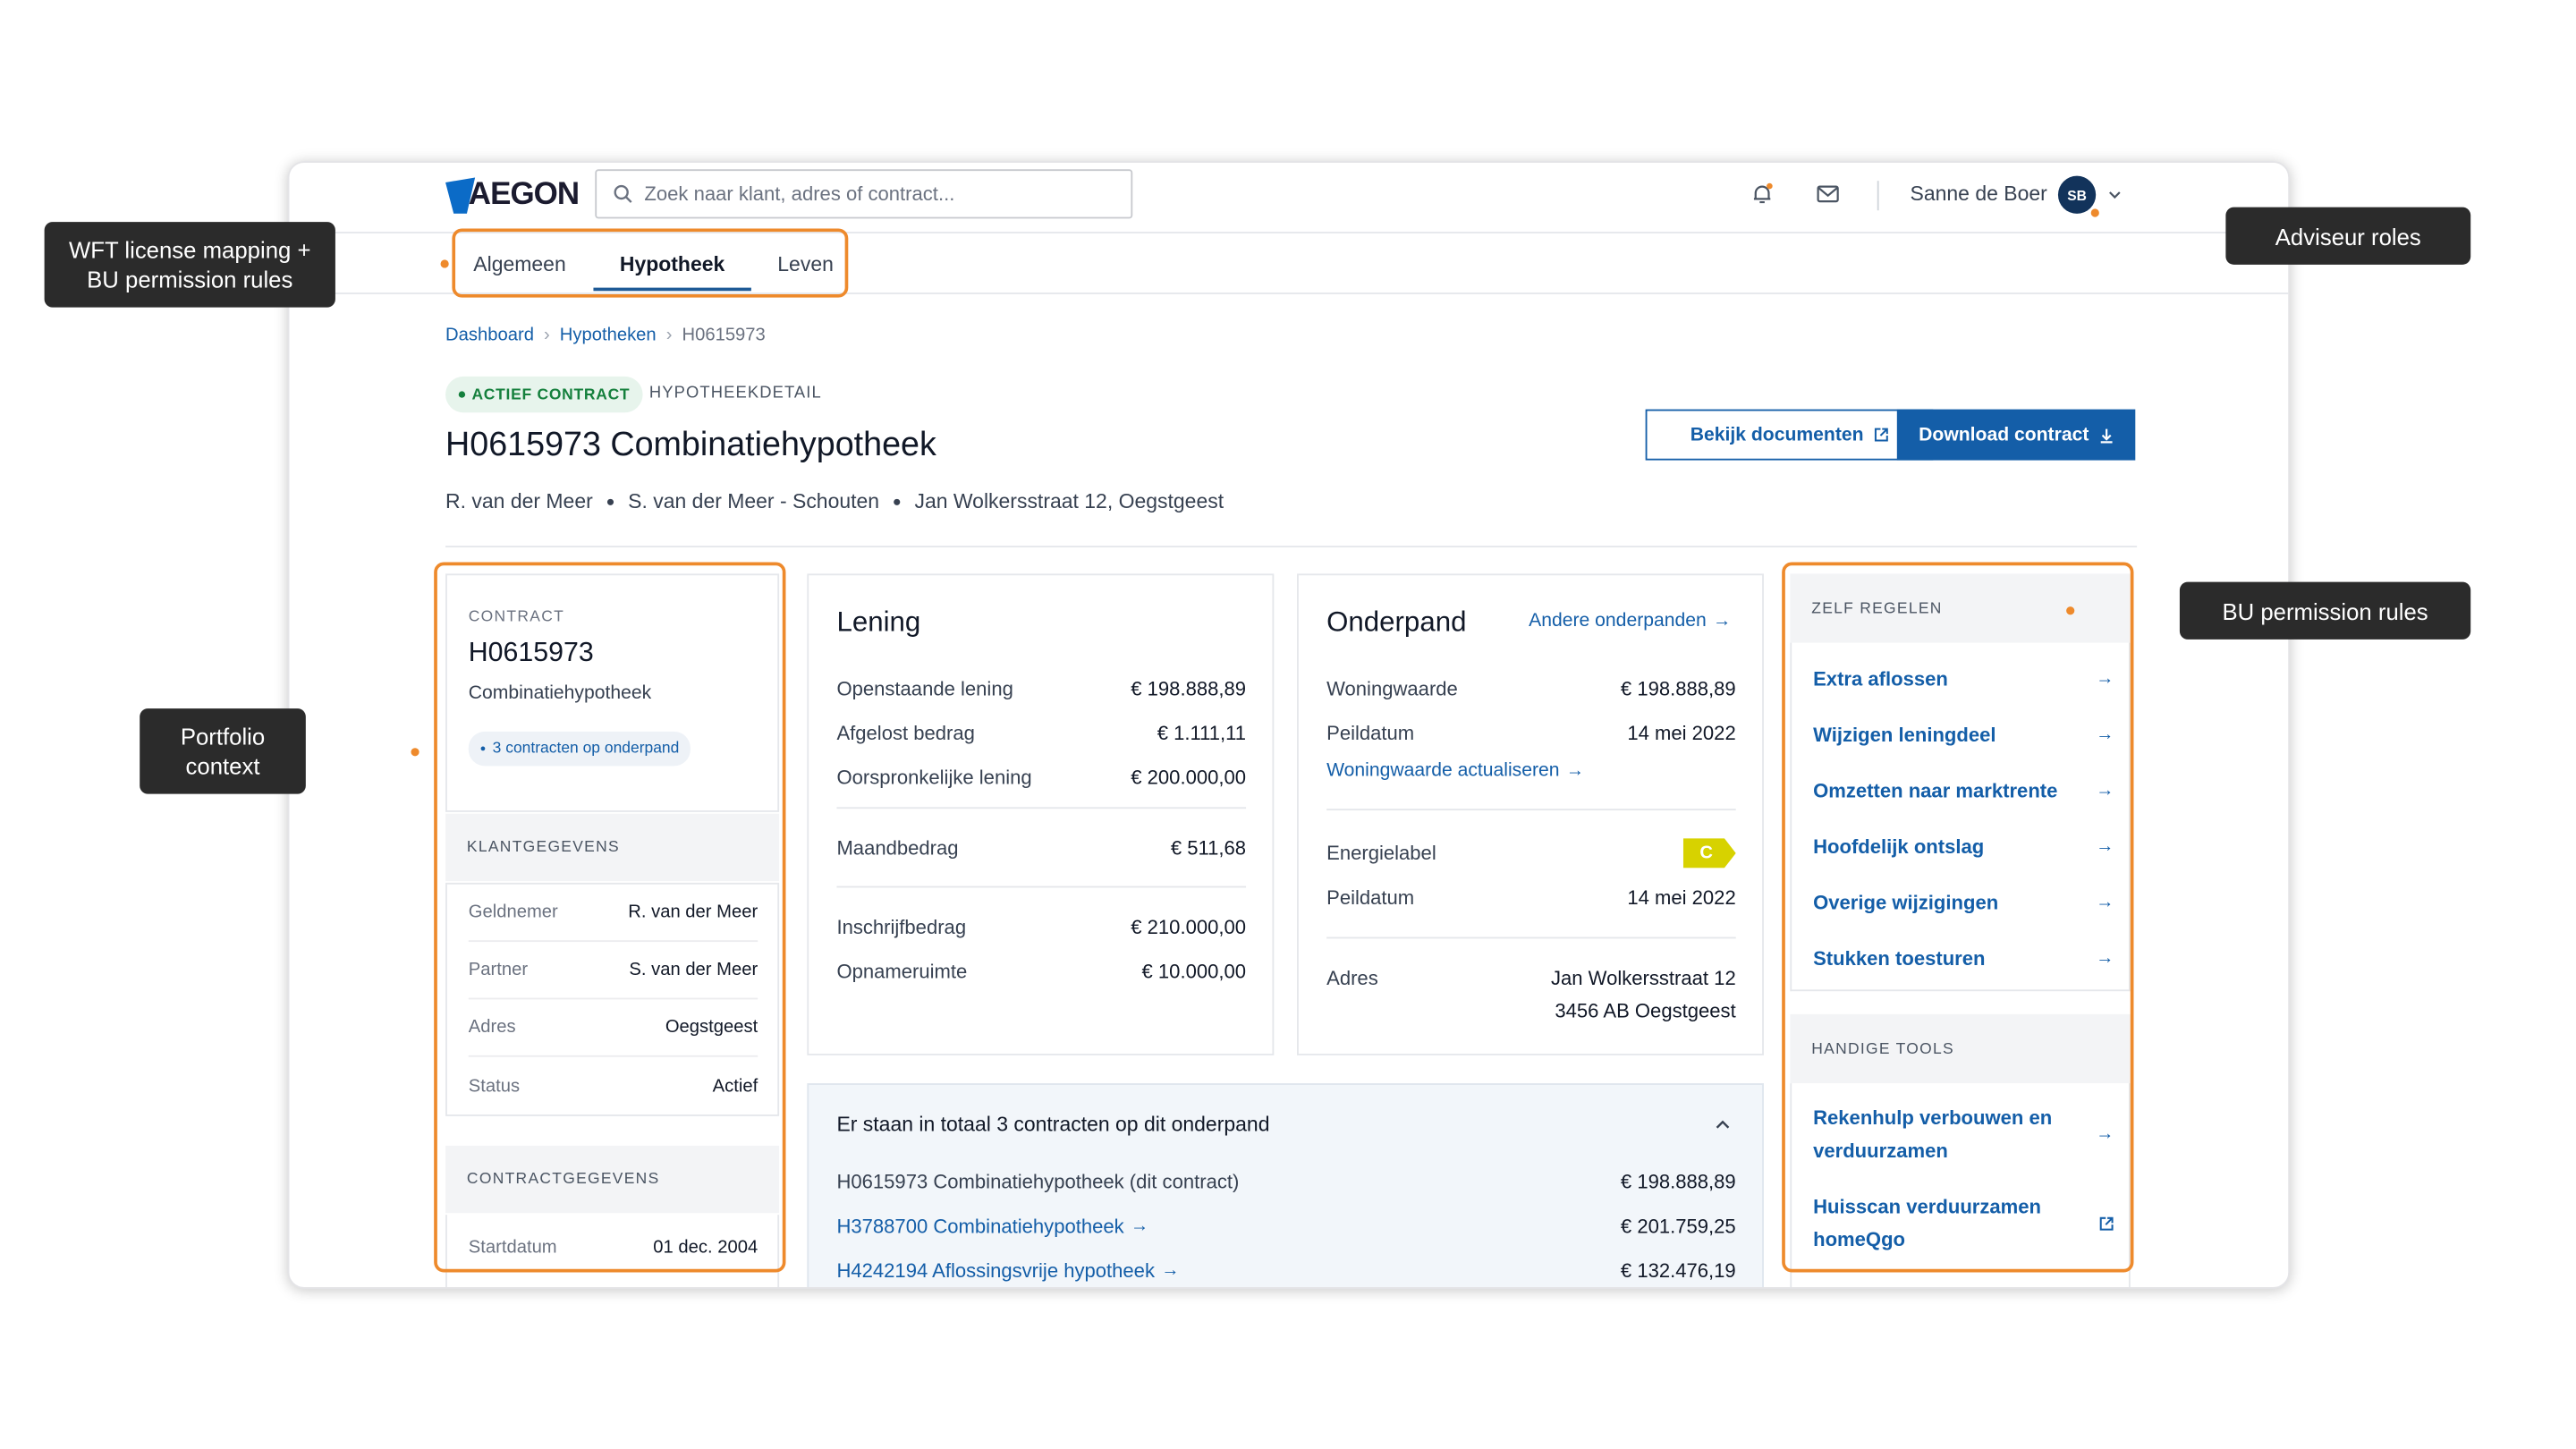 Image resolution: width=2576 pixels, height=1449 pixels. What do you see at coordinates (1189, 777) in the screenshot?
I see `row-value: € 200.000,00` at bounding box center [1189, 777].